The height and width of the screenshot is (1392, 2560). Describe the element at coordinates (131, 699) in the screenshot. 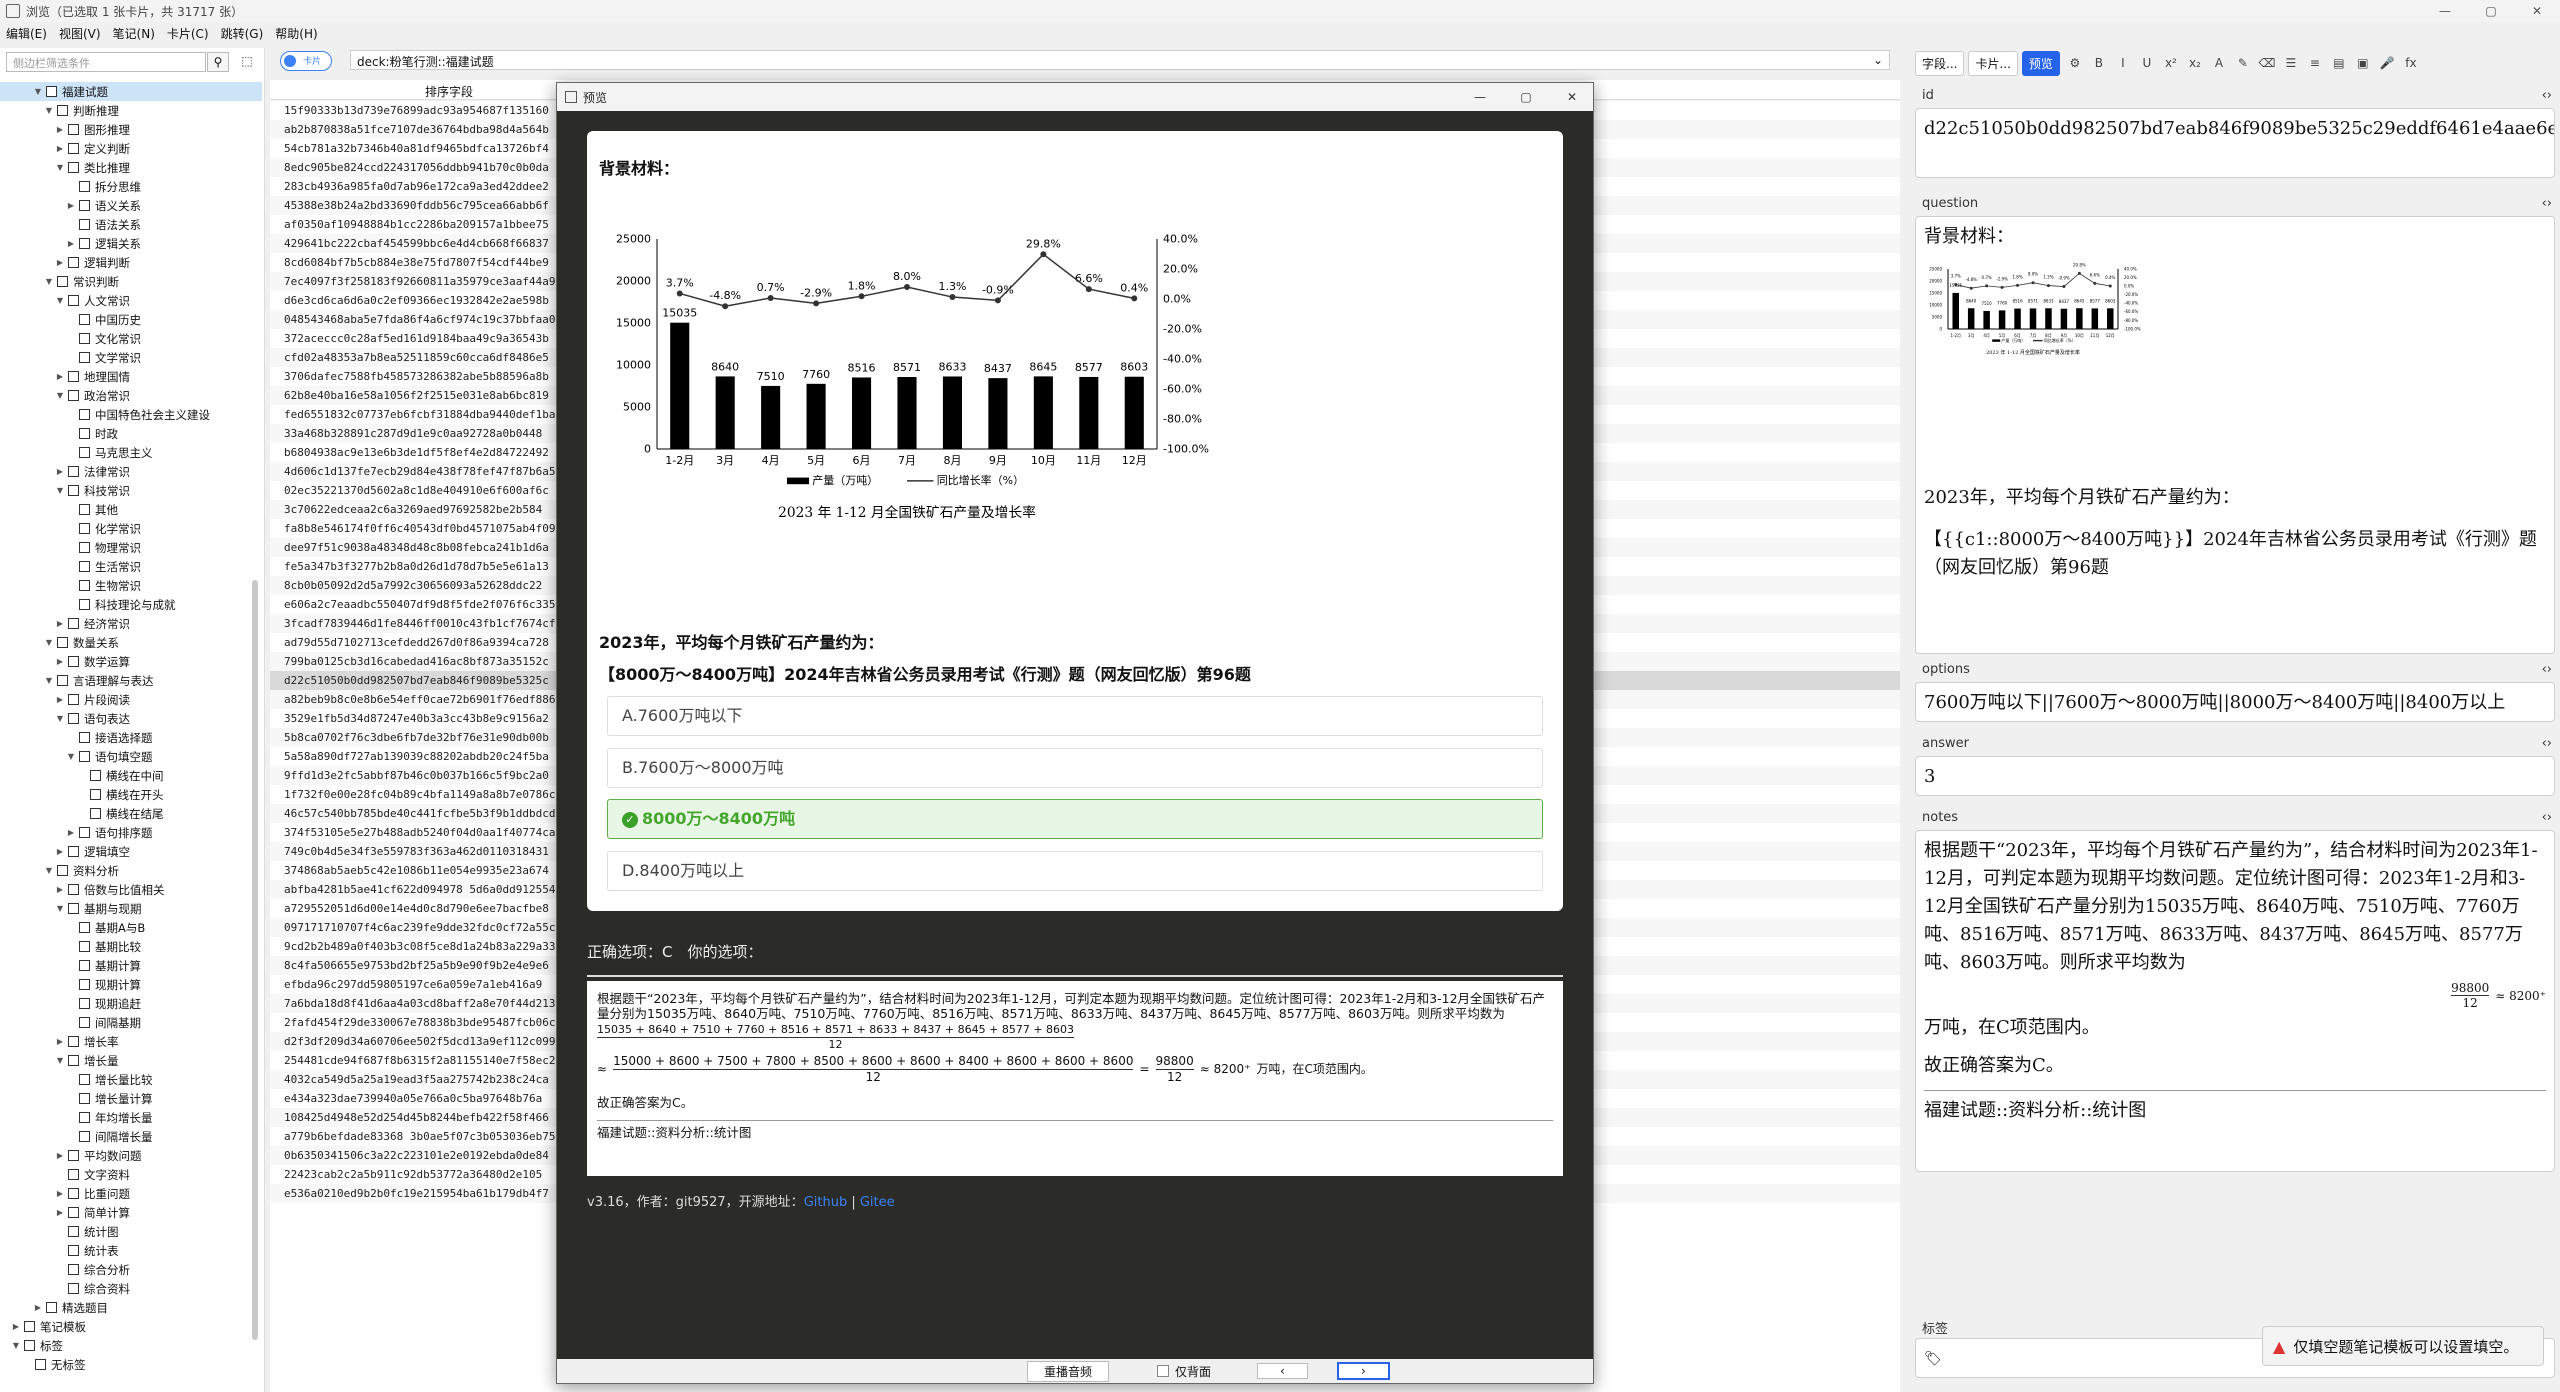

I see `sidebar-item: ▶ 片段阅读` at that location.